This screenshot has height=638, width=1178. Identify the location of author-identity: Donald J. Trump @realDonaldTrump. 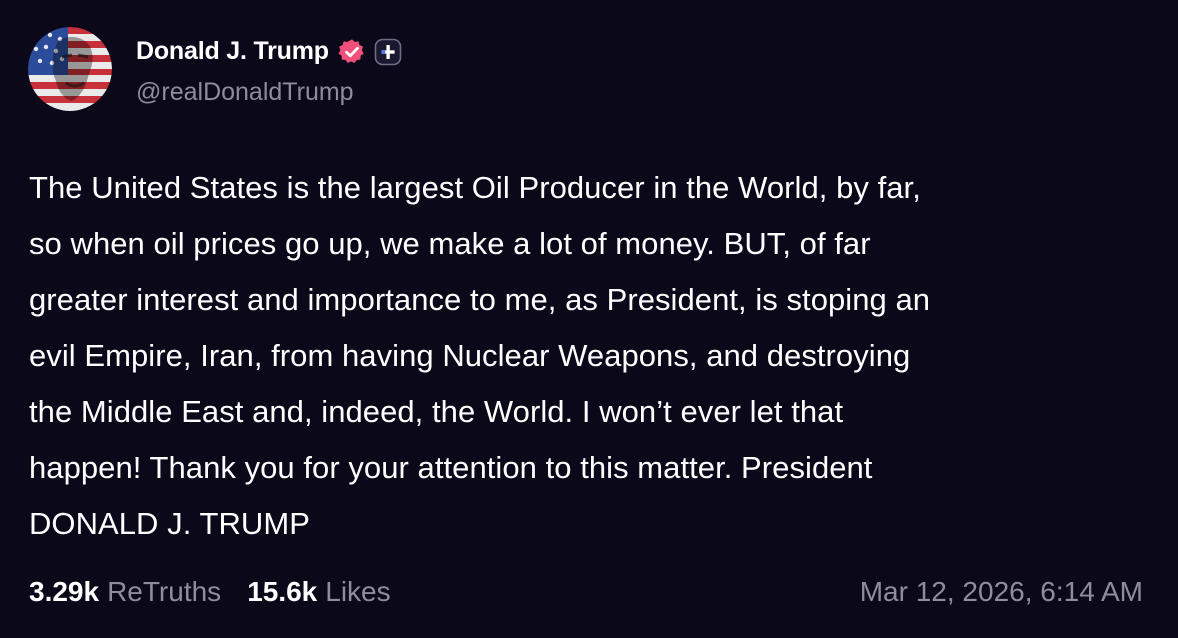
(269, 69).